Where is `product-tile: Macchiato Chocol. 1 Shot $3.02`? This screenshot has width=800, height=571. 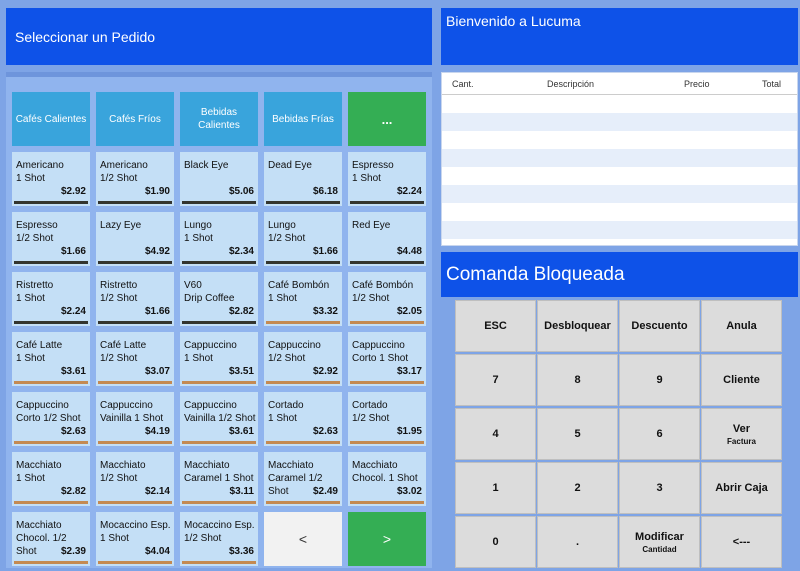 product-tile: Macchiato Chocol. 1 Shot $3.02 is located at coordinates (387, 479).